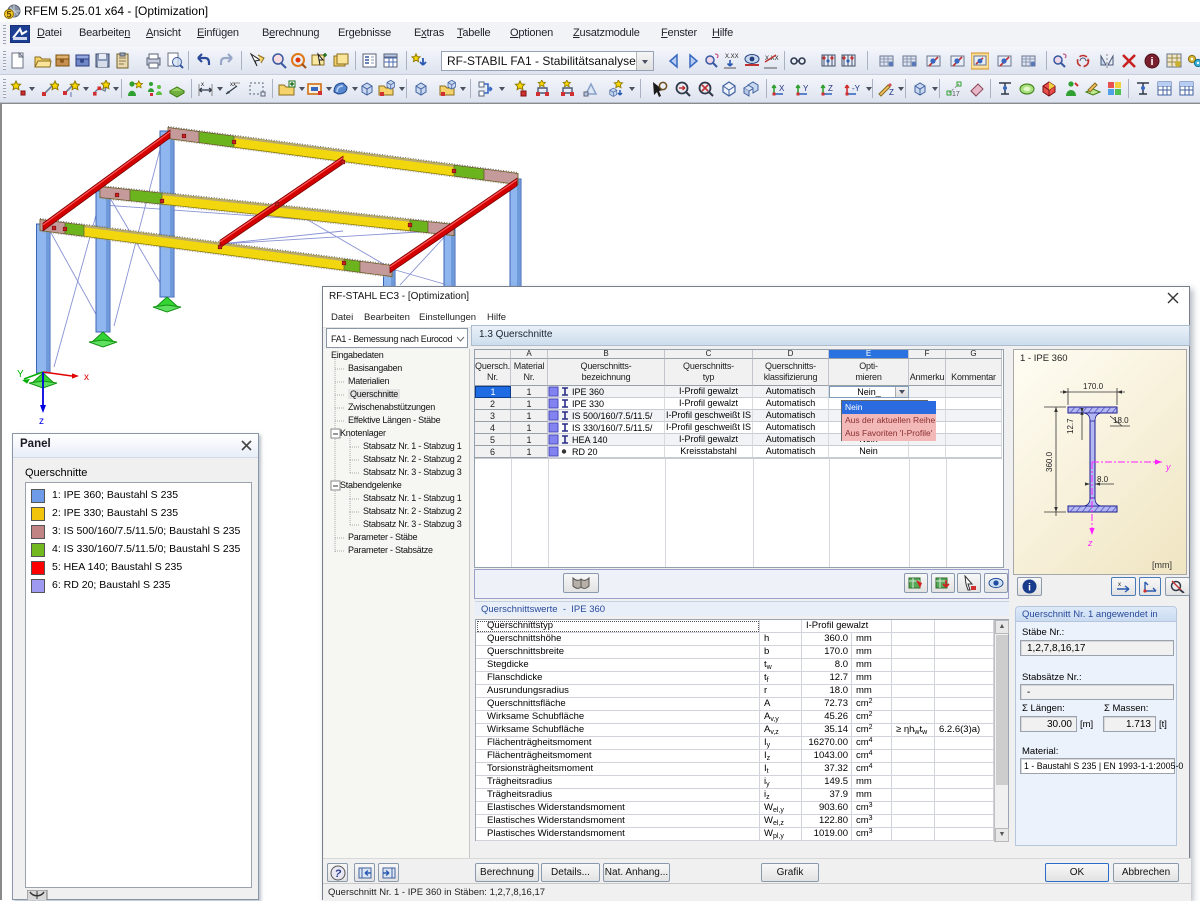 The width and height of the screenshot is (1200, 901). I want to click on svg-text: X, so click(782, 88).